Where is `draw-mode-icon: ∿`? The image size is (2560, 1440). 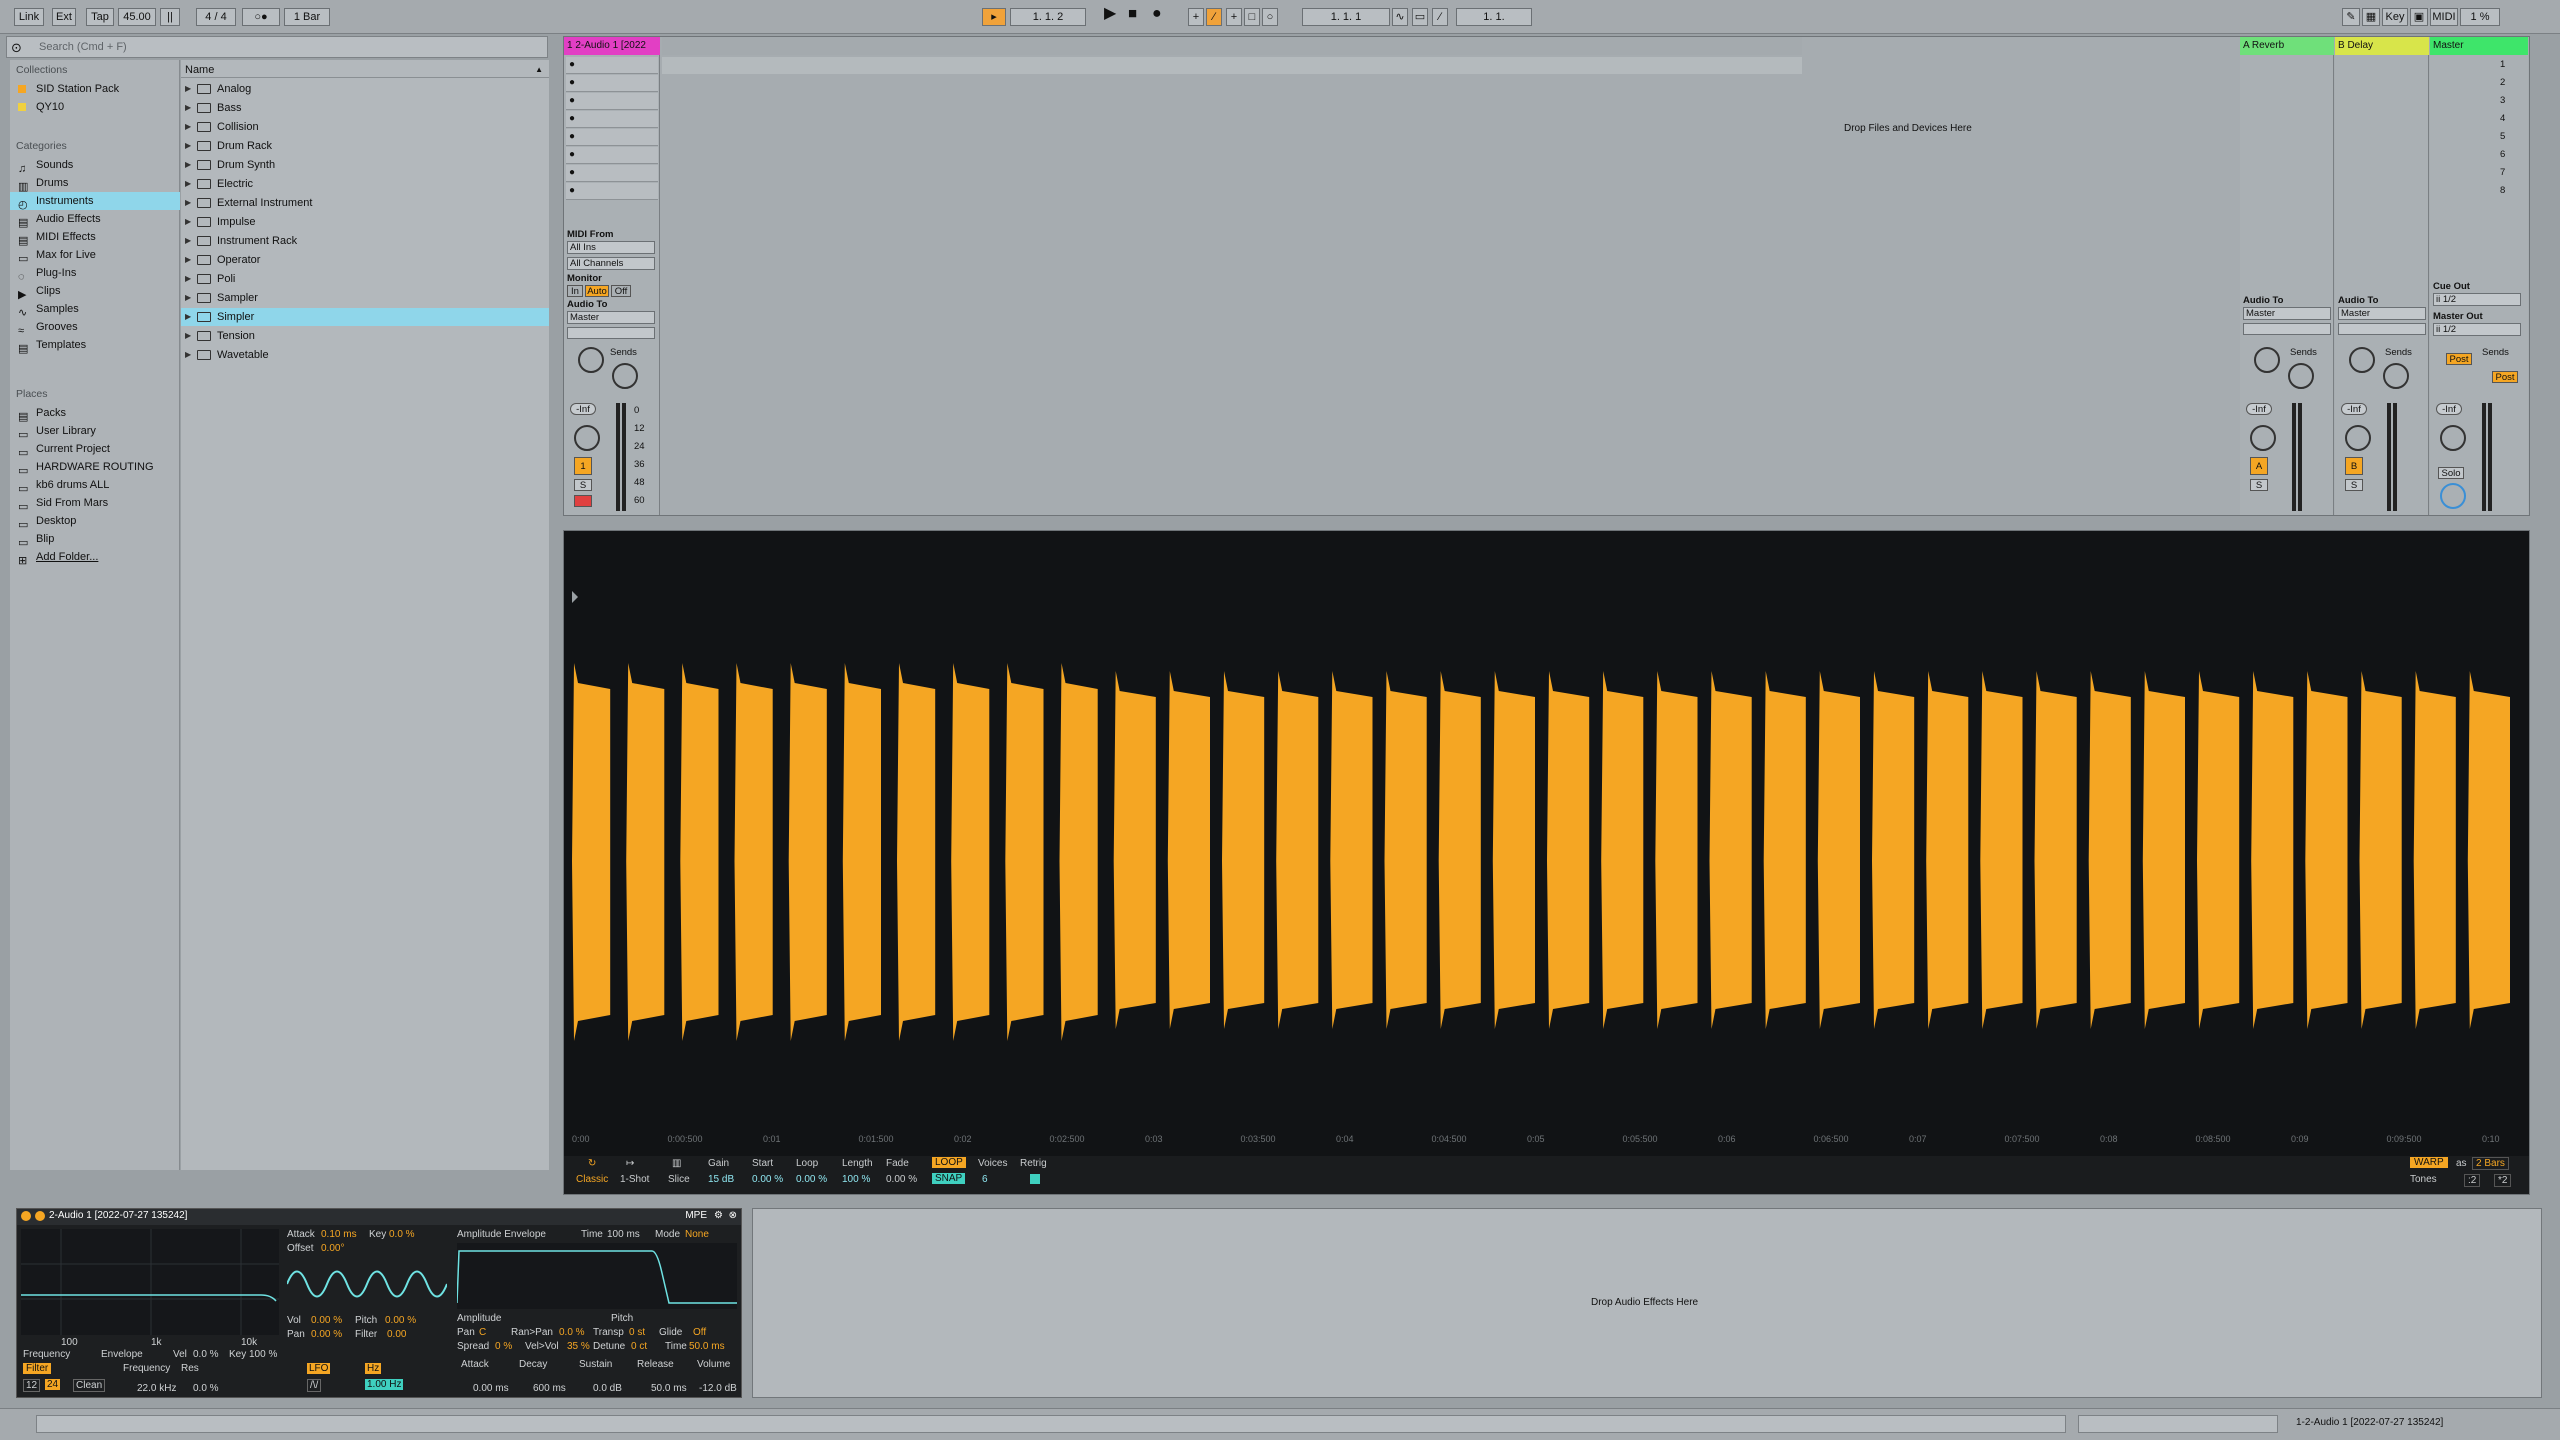 draw-mode-icon: ∿ is located at coordinates (1400, 17).